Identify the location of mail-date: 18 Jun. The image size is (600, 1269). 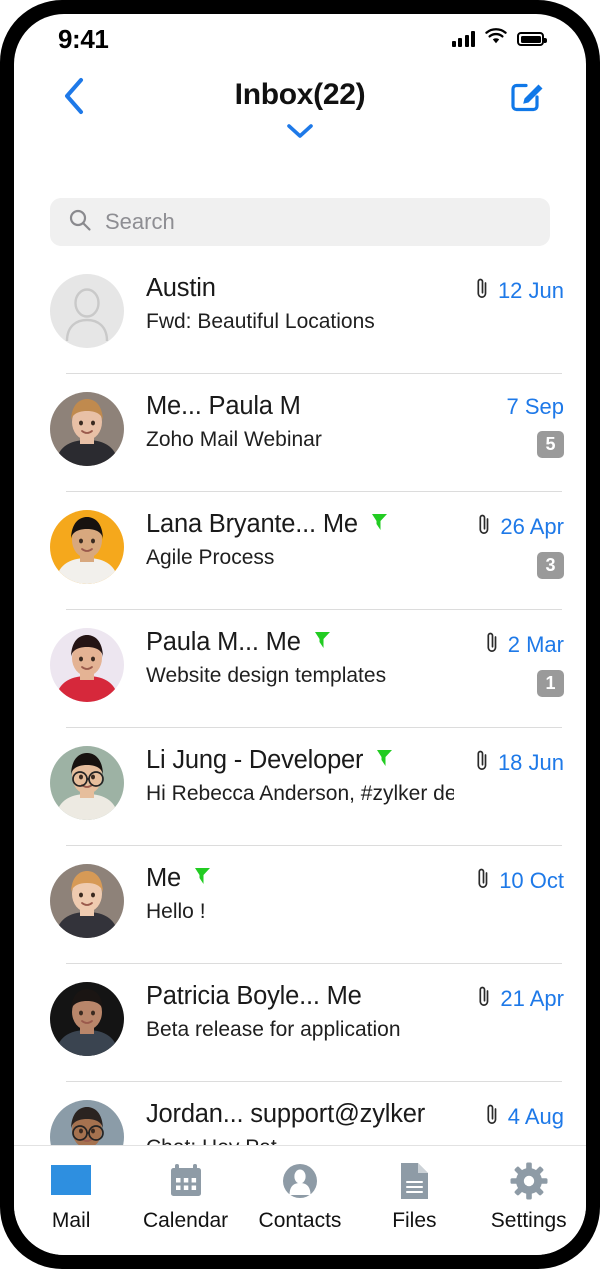
(530, 762).